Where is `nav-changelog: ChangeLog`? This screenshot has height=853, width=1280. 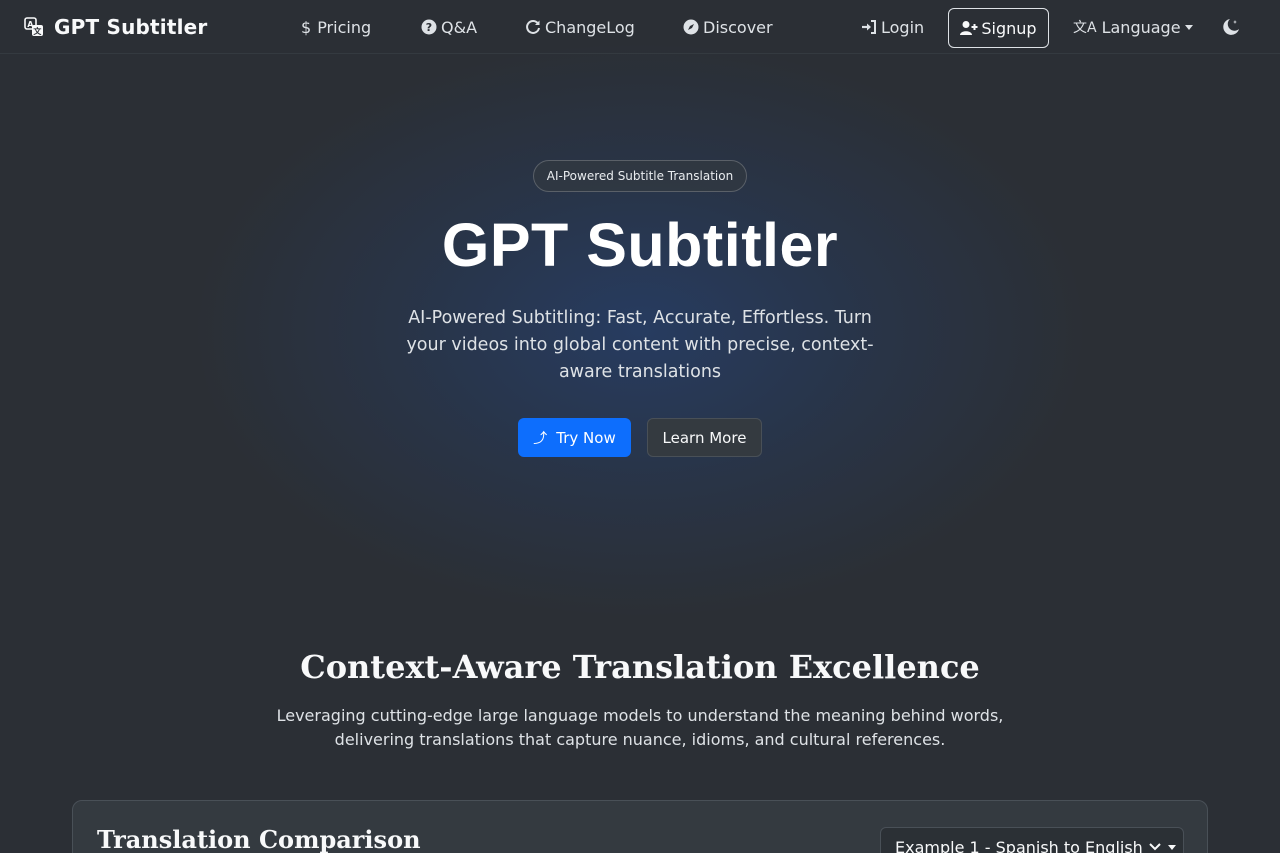 nav-changelog: ChangeLog is located at coordinates (580, 27).